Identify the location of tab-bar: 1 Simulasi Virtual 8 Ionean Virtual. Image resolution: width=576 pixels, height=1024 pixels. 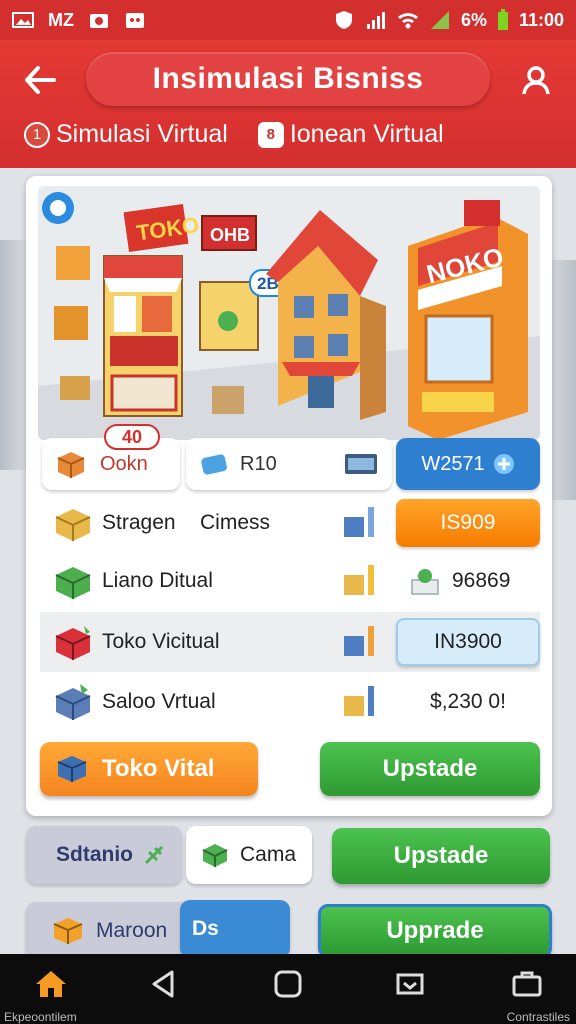
(234, 134).